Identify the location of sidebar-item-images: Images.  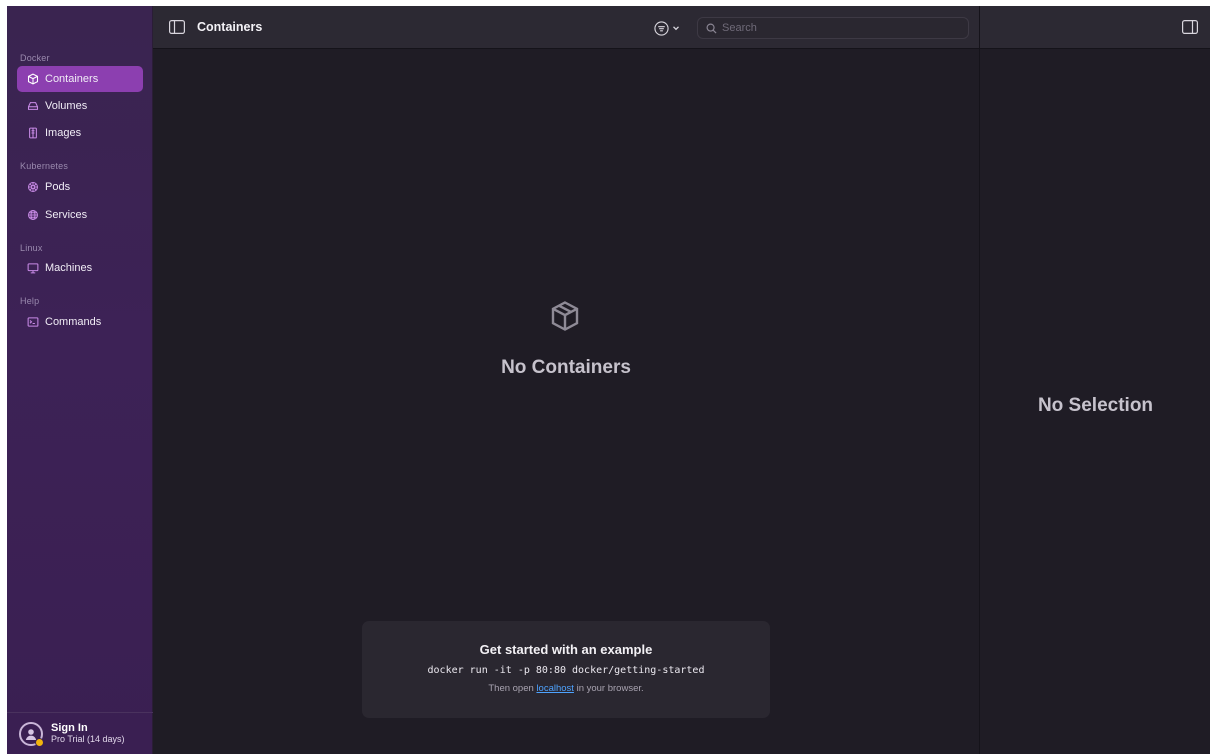
(80, 133).